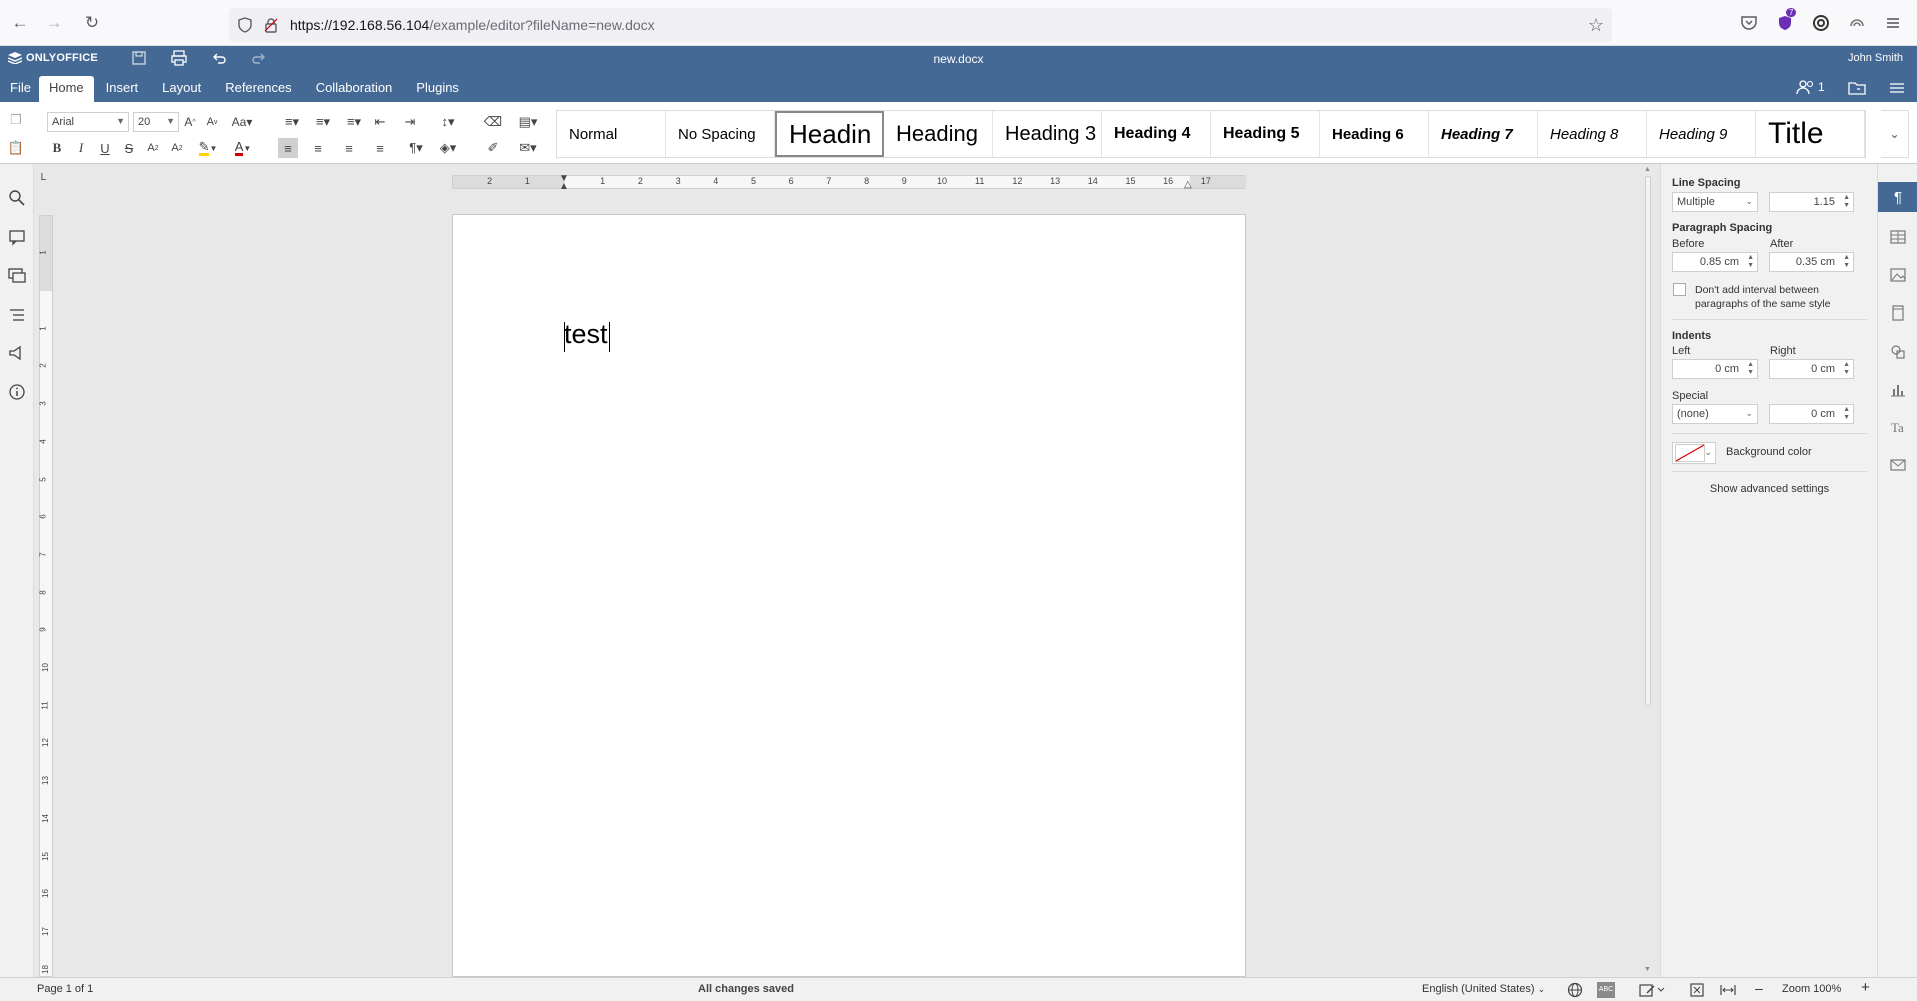 The height and width of the screenshot is (1001, 1917). What do you see at coordinates (19, 88) in the screenshot?
I see `tab-file: File` at bounding box center [19, 88].